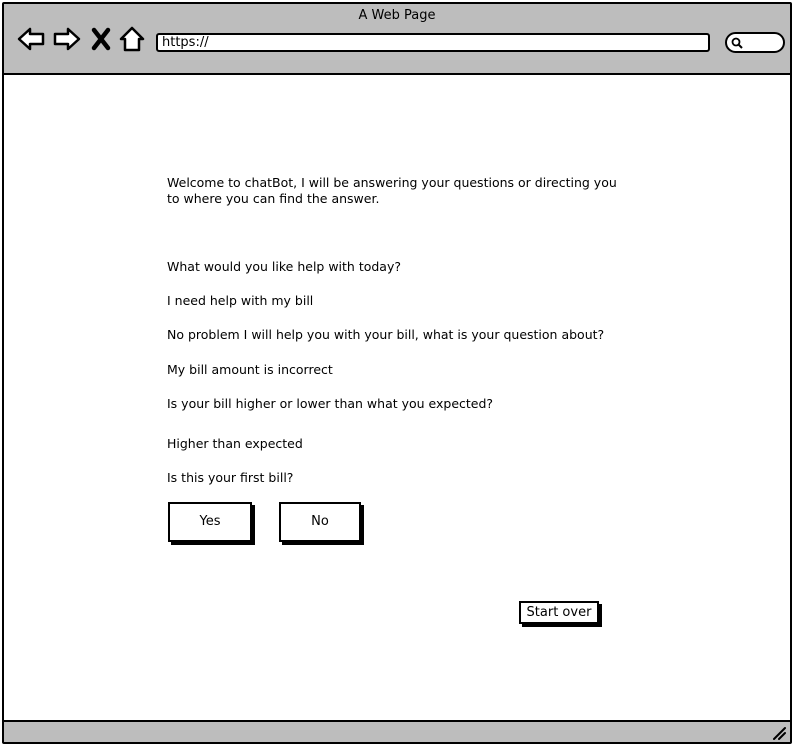 The image size is (796, 748). I want to click on chat-message-bot: Is this your first bill?, so click(230, 477).